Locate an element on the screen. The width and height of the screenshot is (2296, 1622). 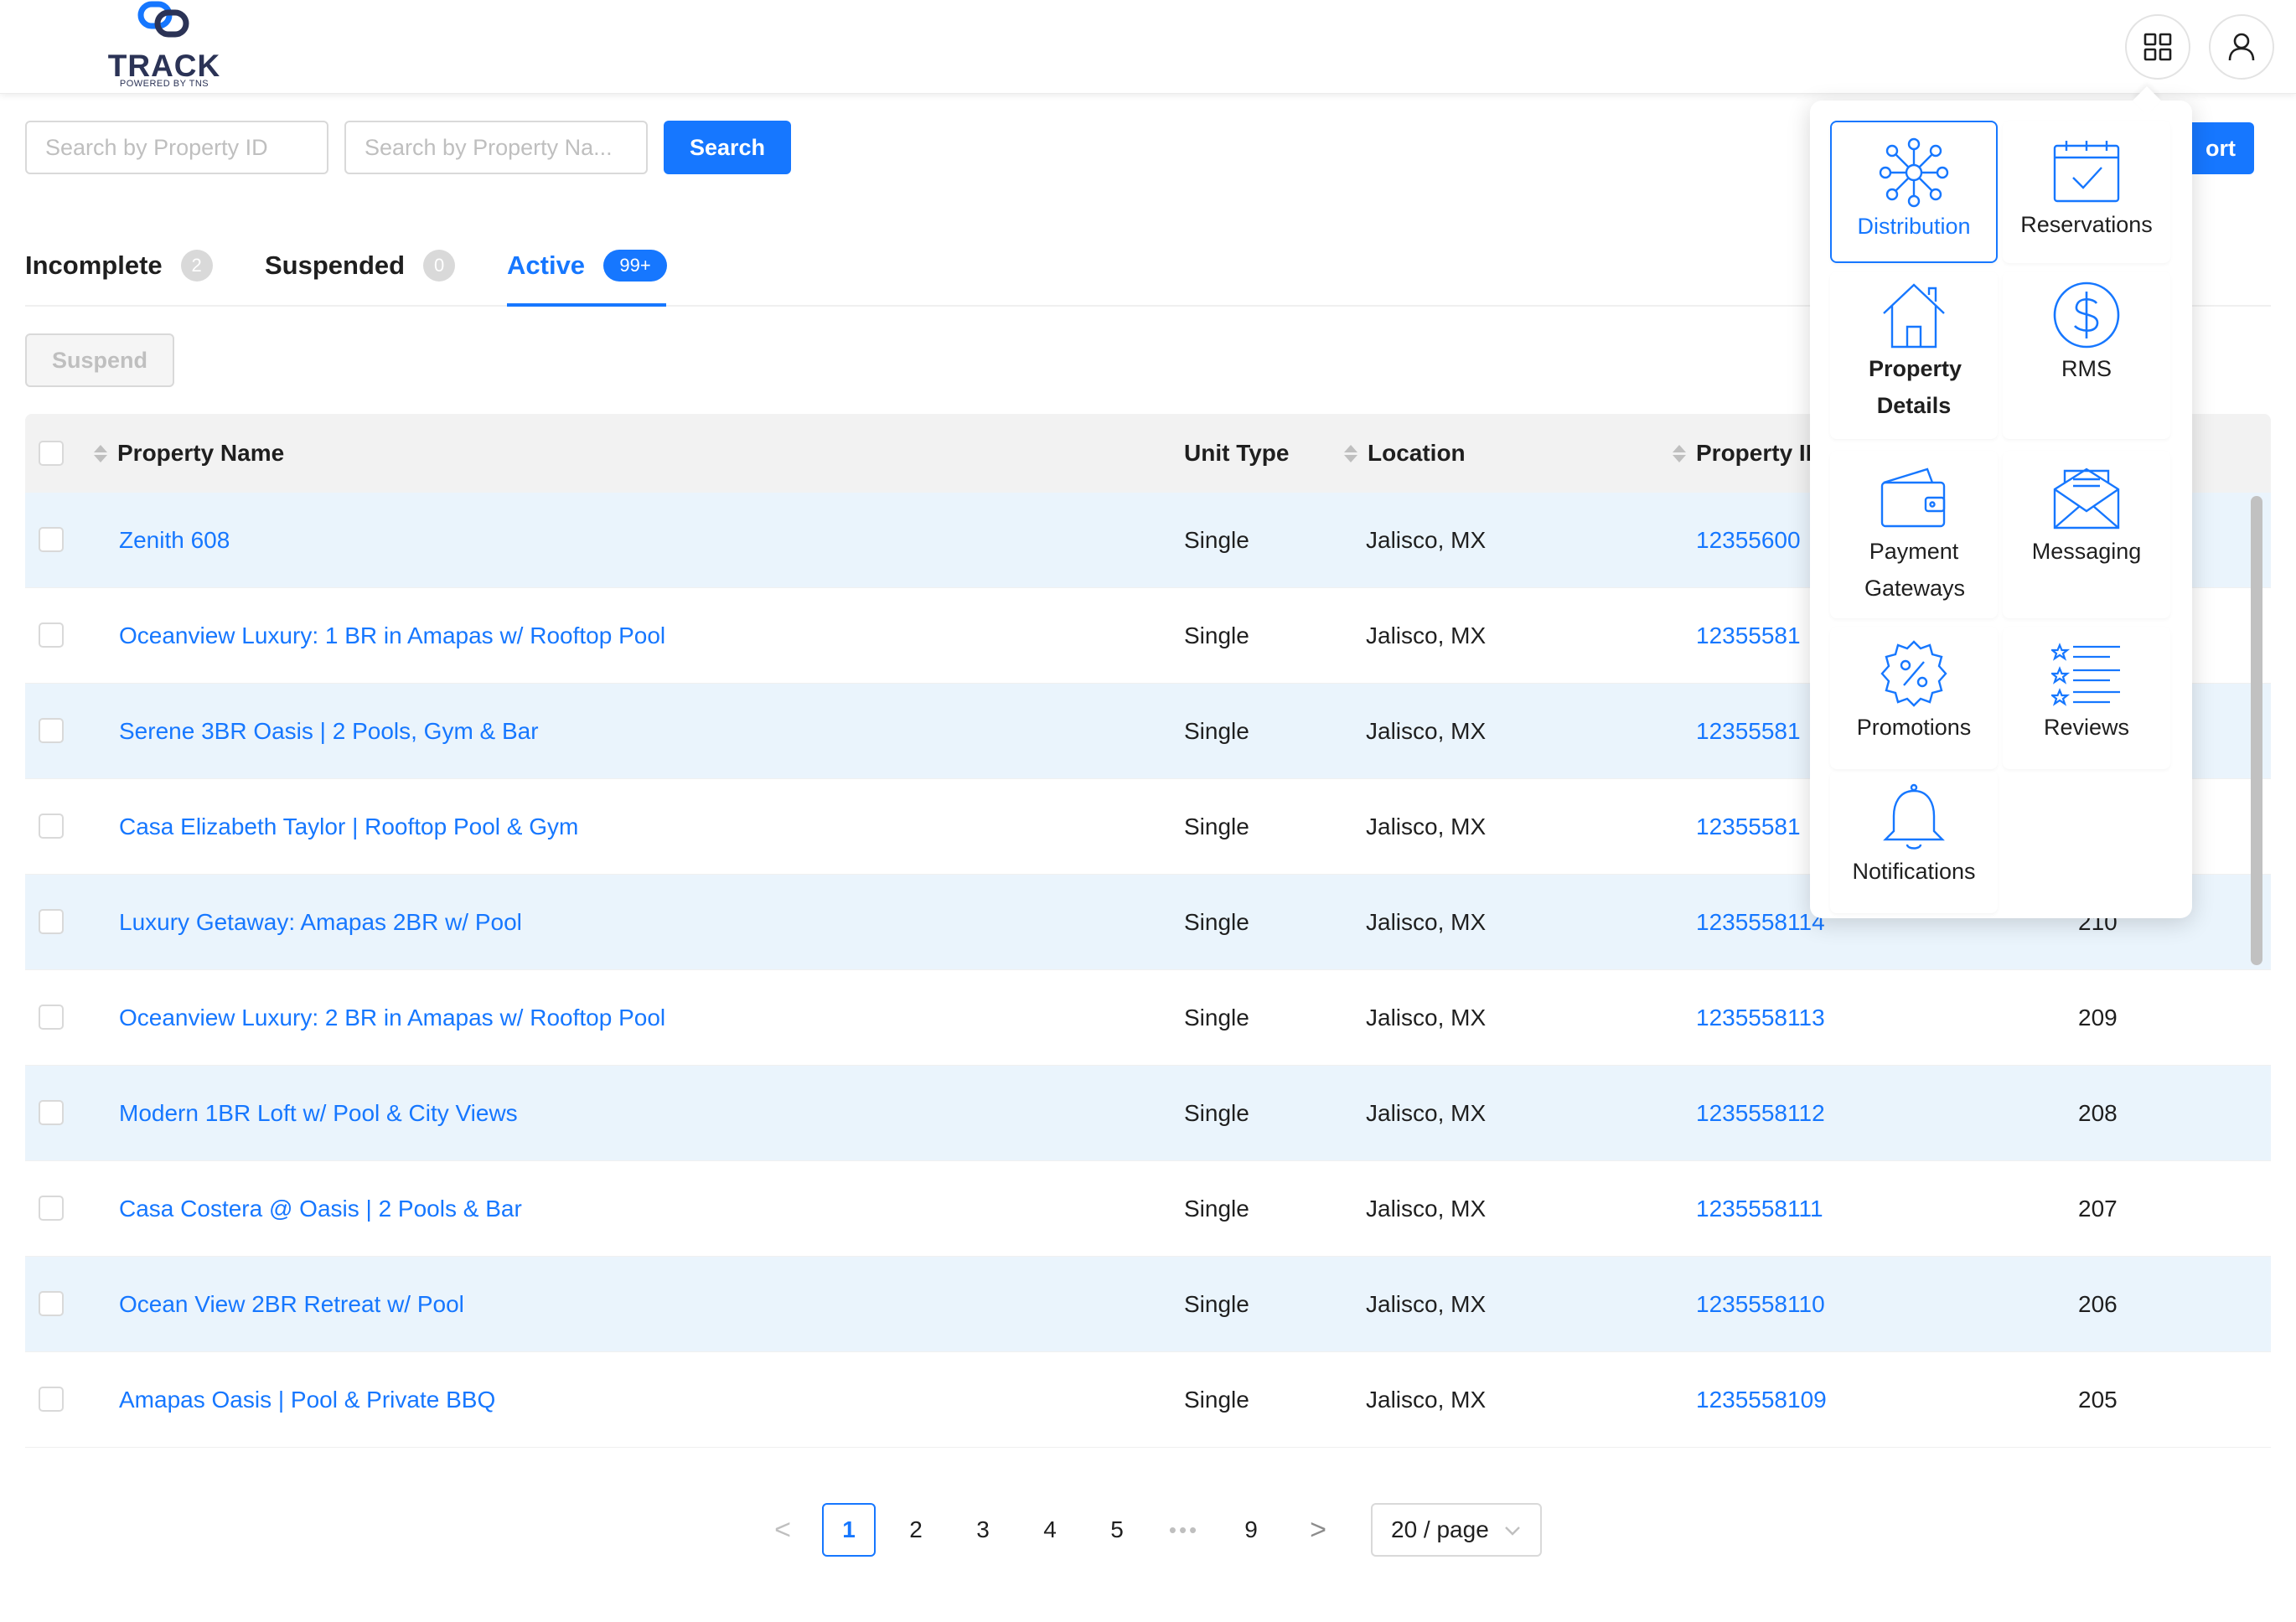
tab-suspended: Suspended 0 is located at coordinates (361, 266).